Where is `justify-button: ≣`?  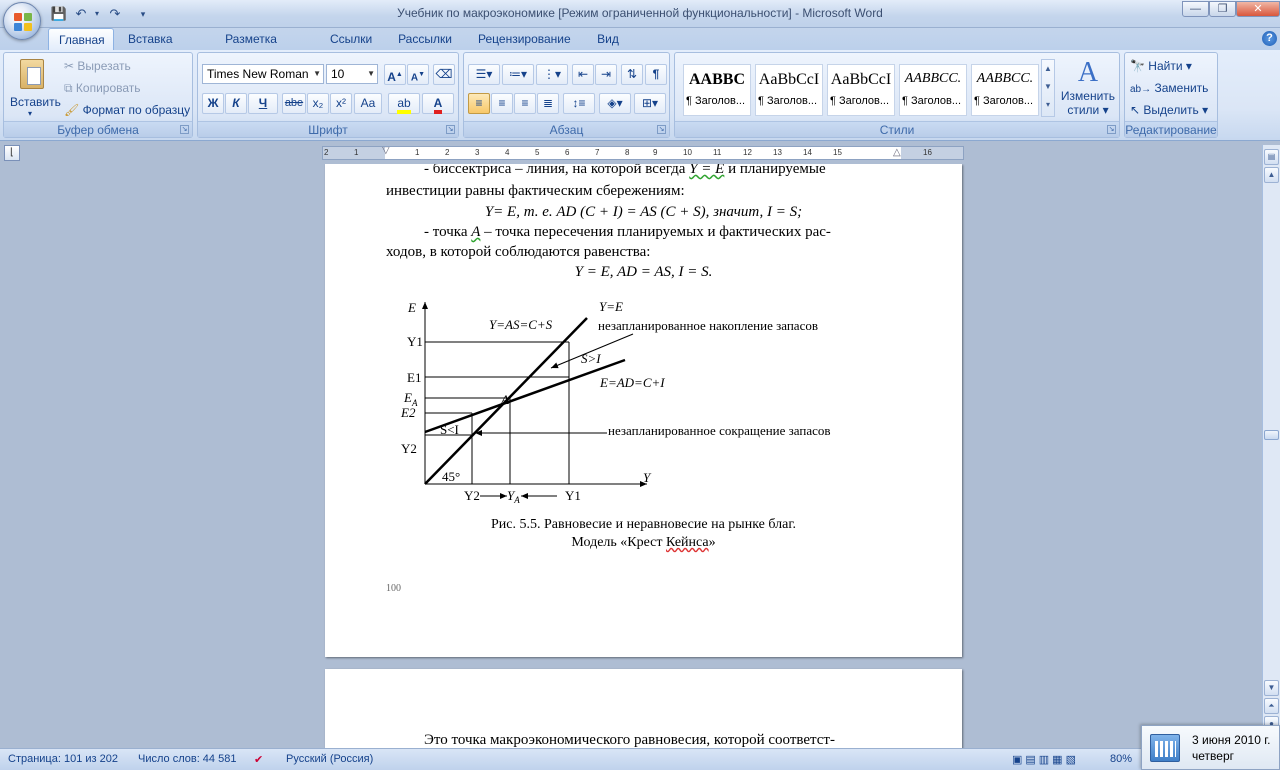
justify-button: ≣ is located at coordinates (548, 103).